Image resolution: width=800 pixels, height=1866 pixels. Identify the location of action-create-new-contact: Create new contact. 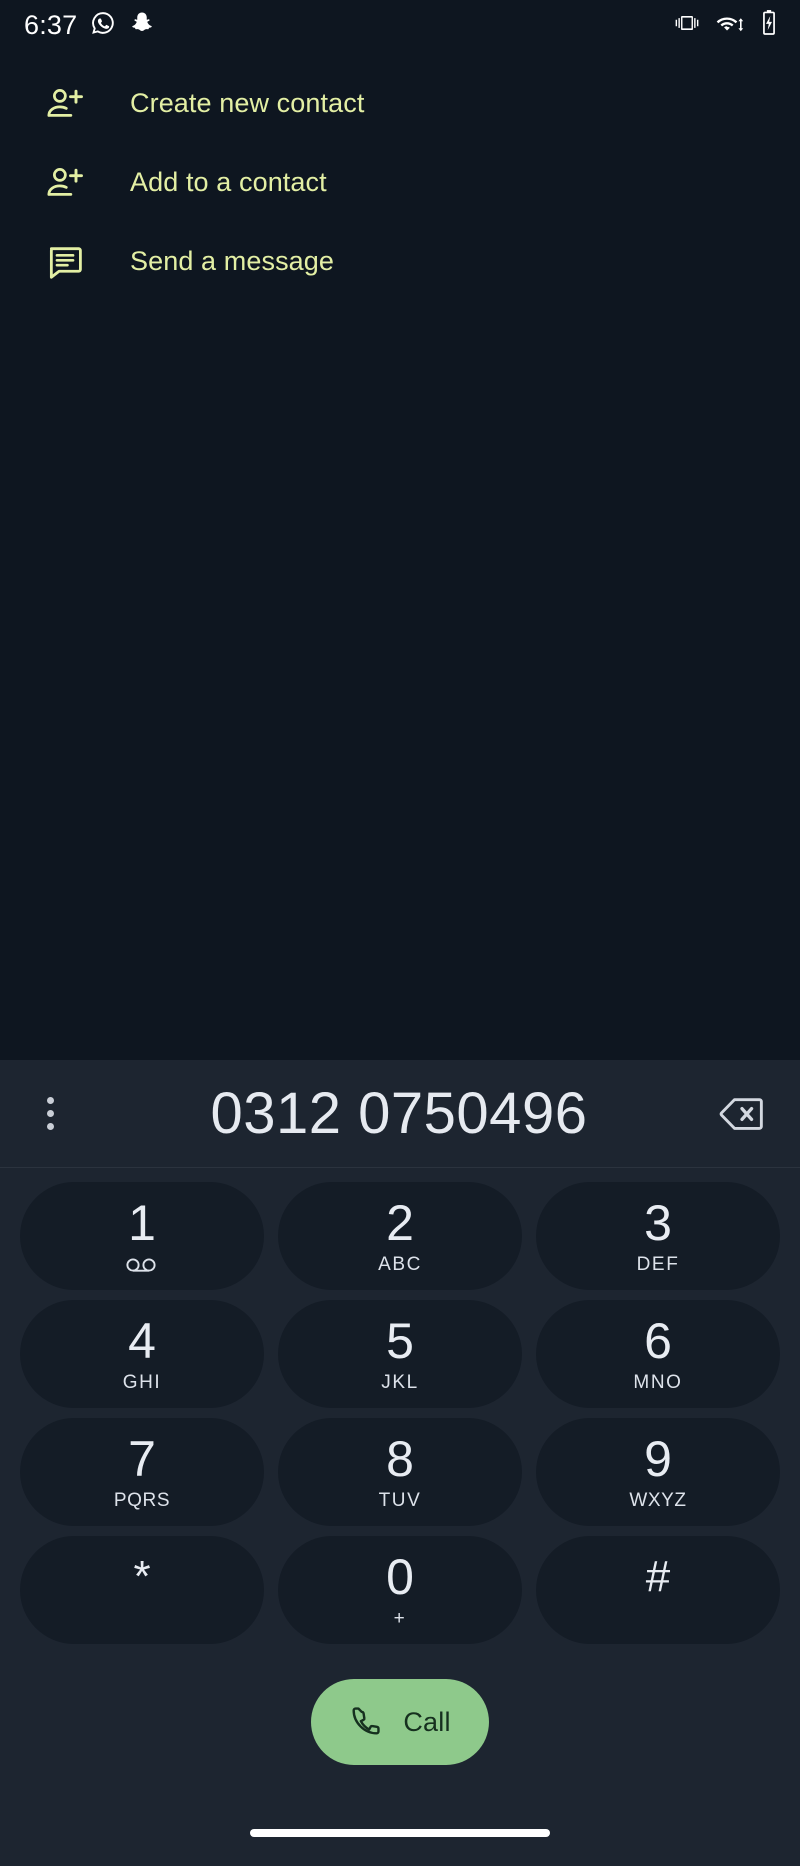
(400, 103).